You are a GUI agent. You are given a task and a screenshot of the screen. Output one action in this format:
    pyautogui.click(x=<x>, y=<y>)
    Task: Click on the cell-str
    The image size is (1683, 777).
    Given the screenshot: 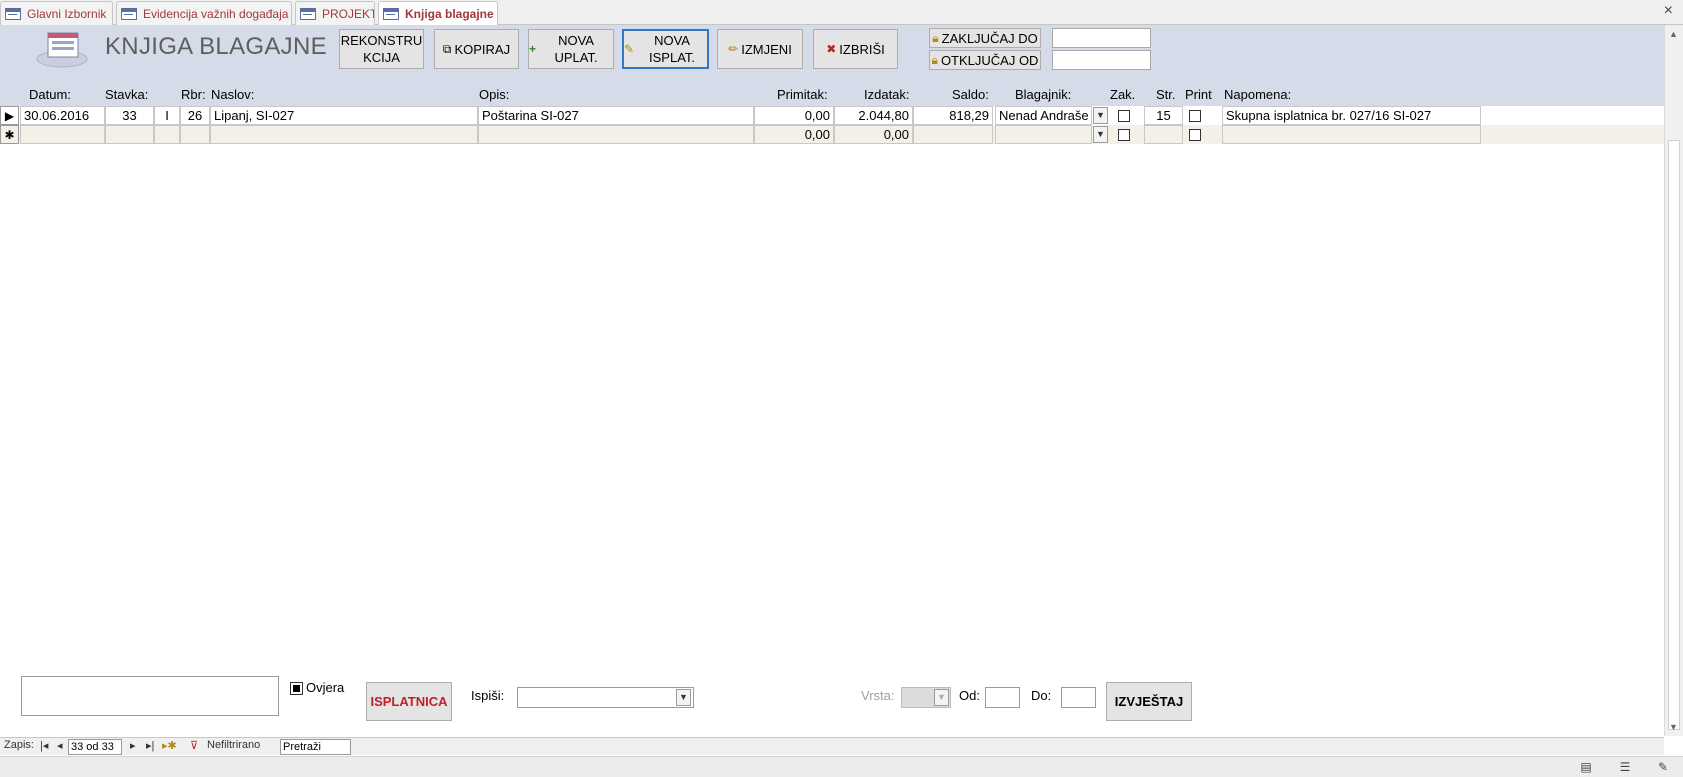 What is the action you would take?
    pyautogui.click(x=1163, y=134)
    